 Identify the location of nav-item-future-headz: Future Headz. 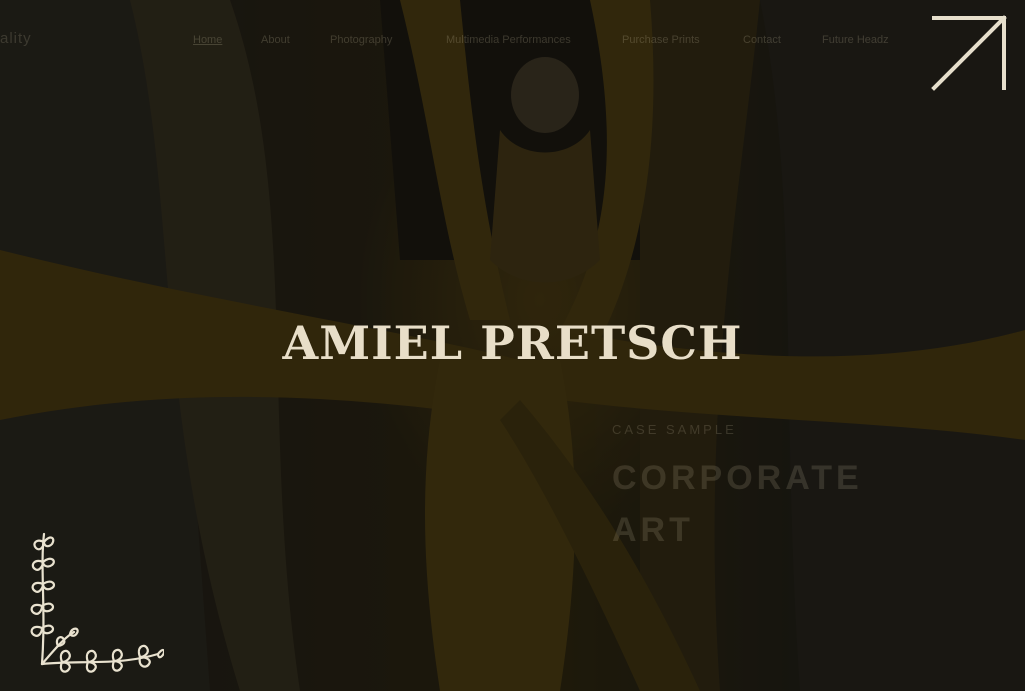
(855, 40).